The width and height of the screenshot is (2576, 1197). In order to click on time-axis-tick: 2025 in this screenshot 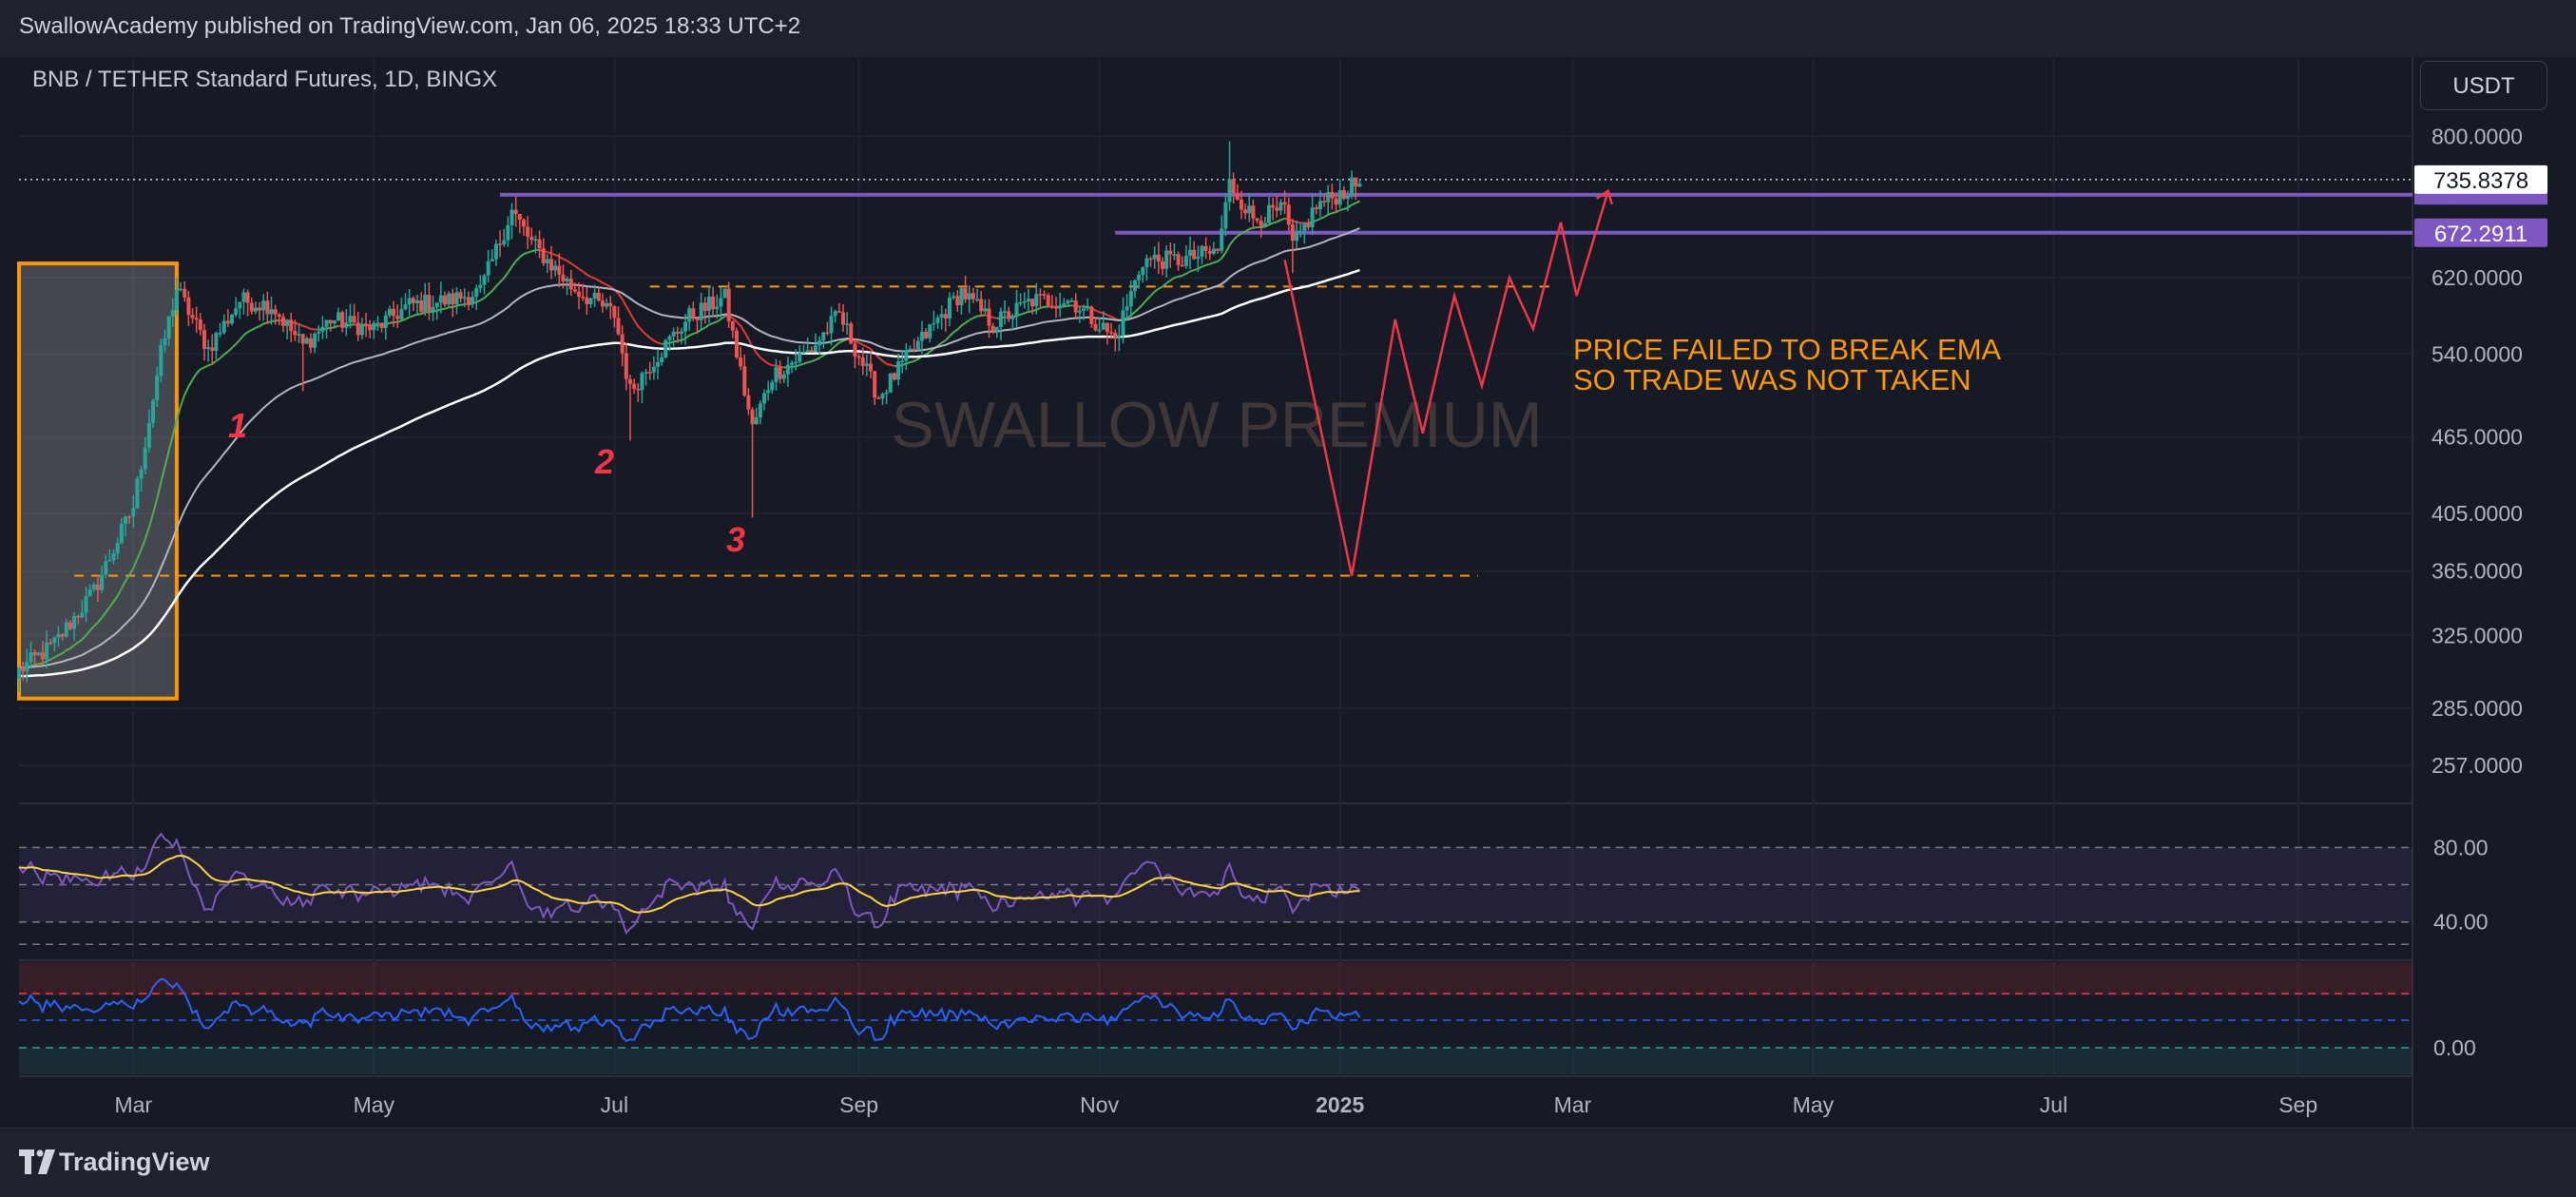, I will do `click(1340, 1105)`.